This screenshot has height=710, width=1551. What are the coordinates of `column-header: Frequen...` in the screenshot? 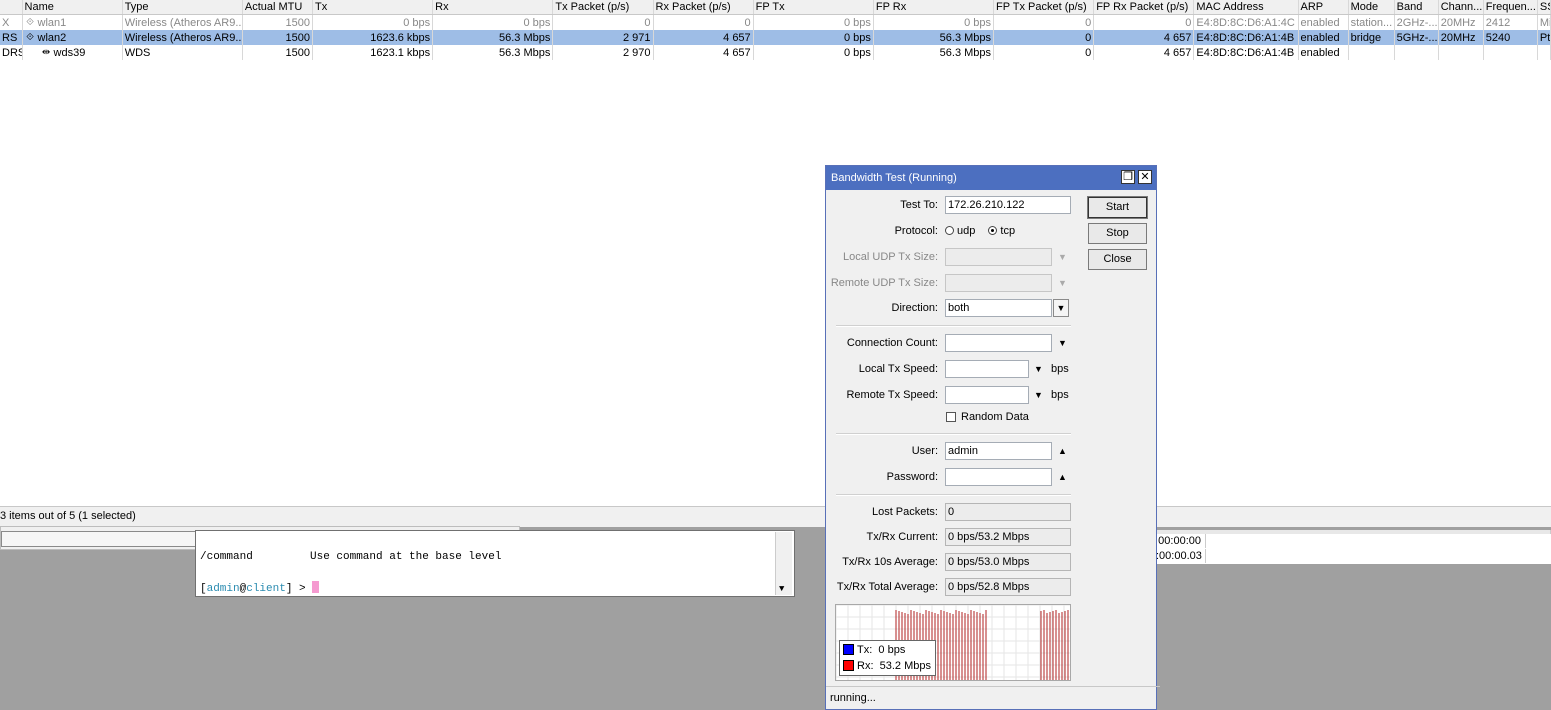 It's located at (1510, 7).